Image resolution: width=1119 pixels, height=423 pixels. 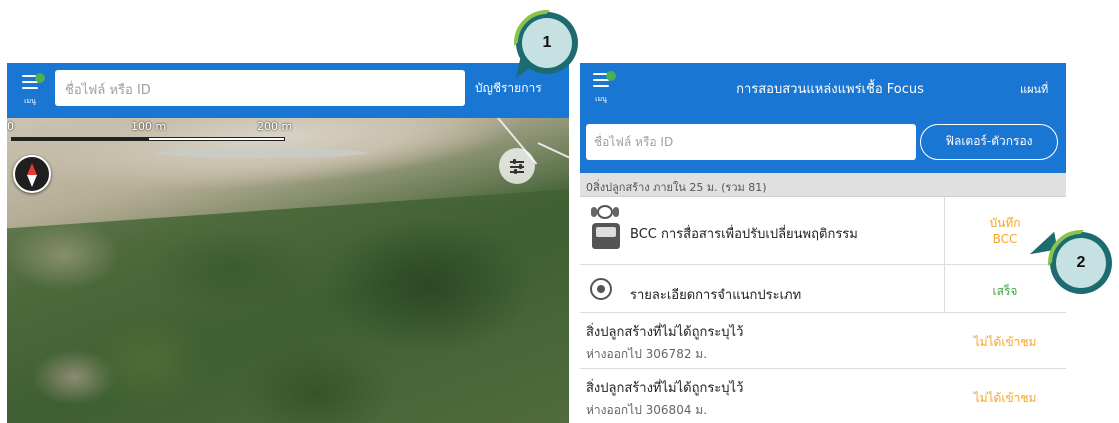 What do you see at coordinates (1034, 89) in the screenshot?
I see `map-view-link: แผนที่` at bounding box center [1034, 89].